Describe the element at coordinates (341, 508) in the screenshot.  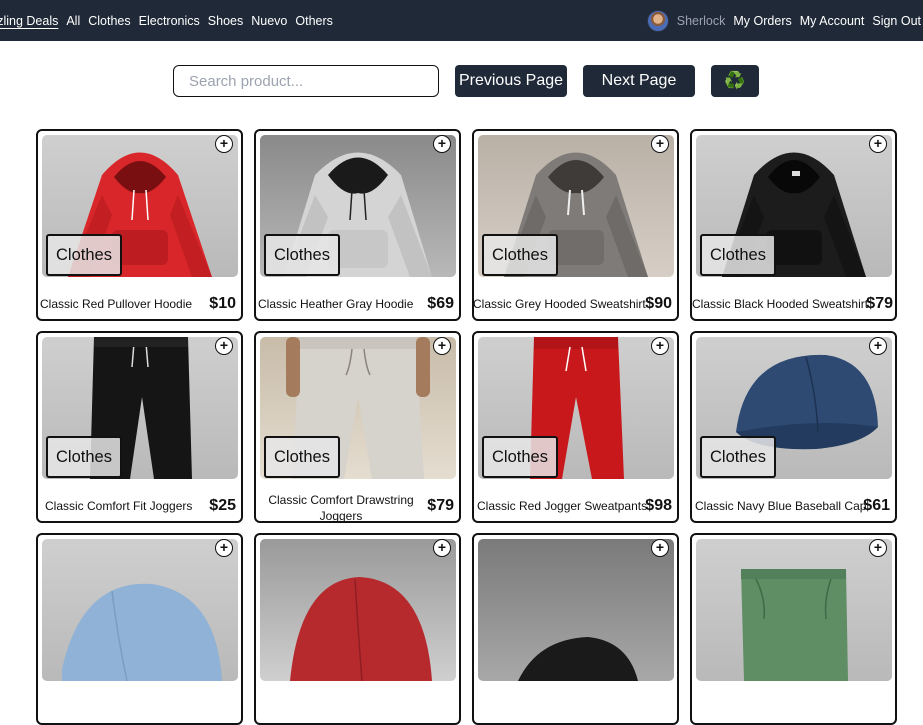
I see `product-name: Classic Comfort Drawstring Joggers` at that location.